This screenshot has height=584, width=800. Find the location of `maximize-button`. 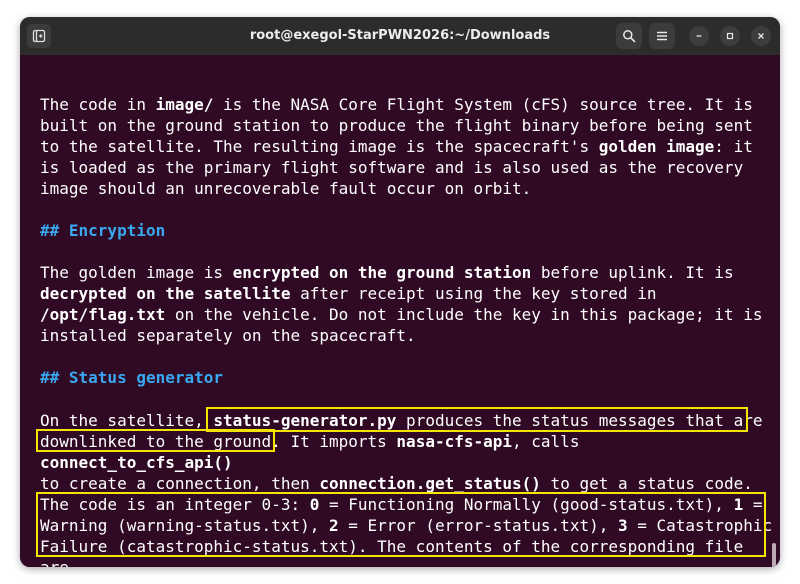

maximize-button is located at coordinates (730, 36).